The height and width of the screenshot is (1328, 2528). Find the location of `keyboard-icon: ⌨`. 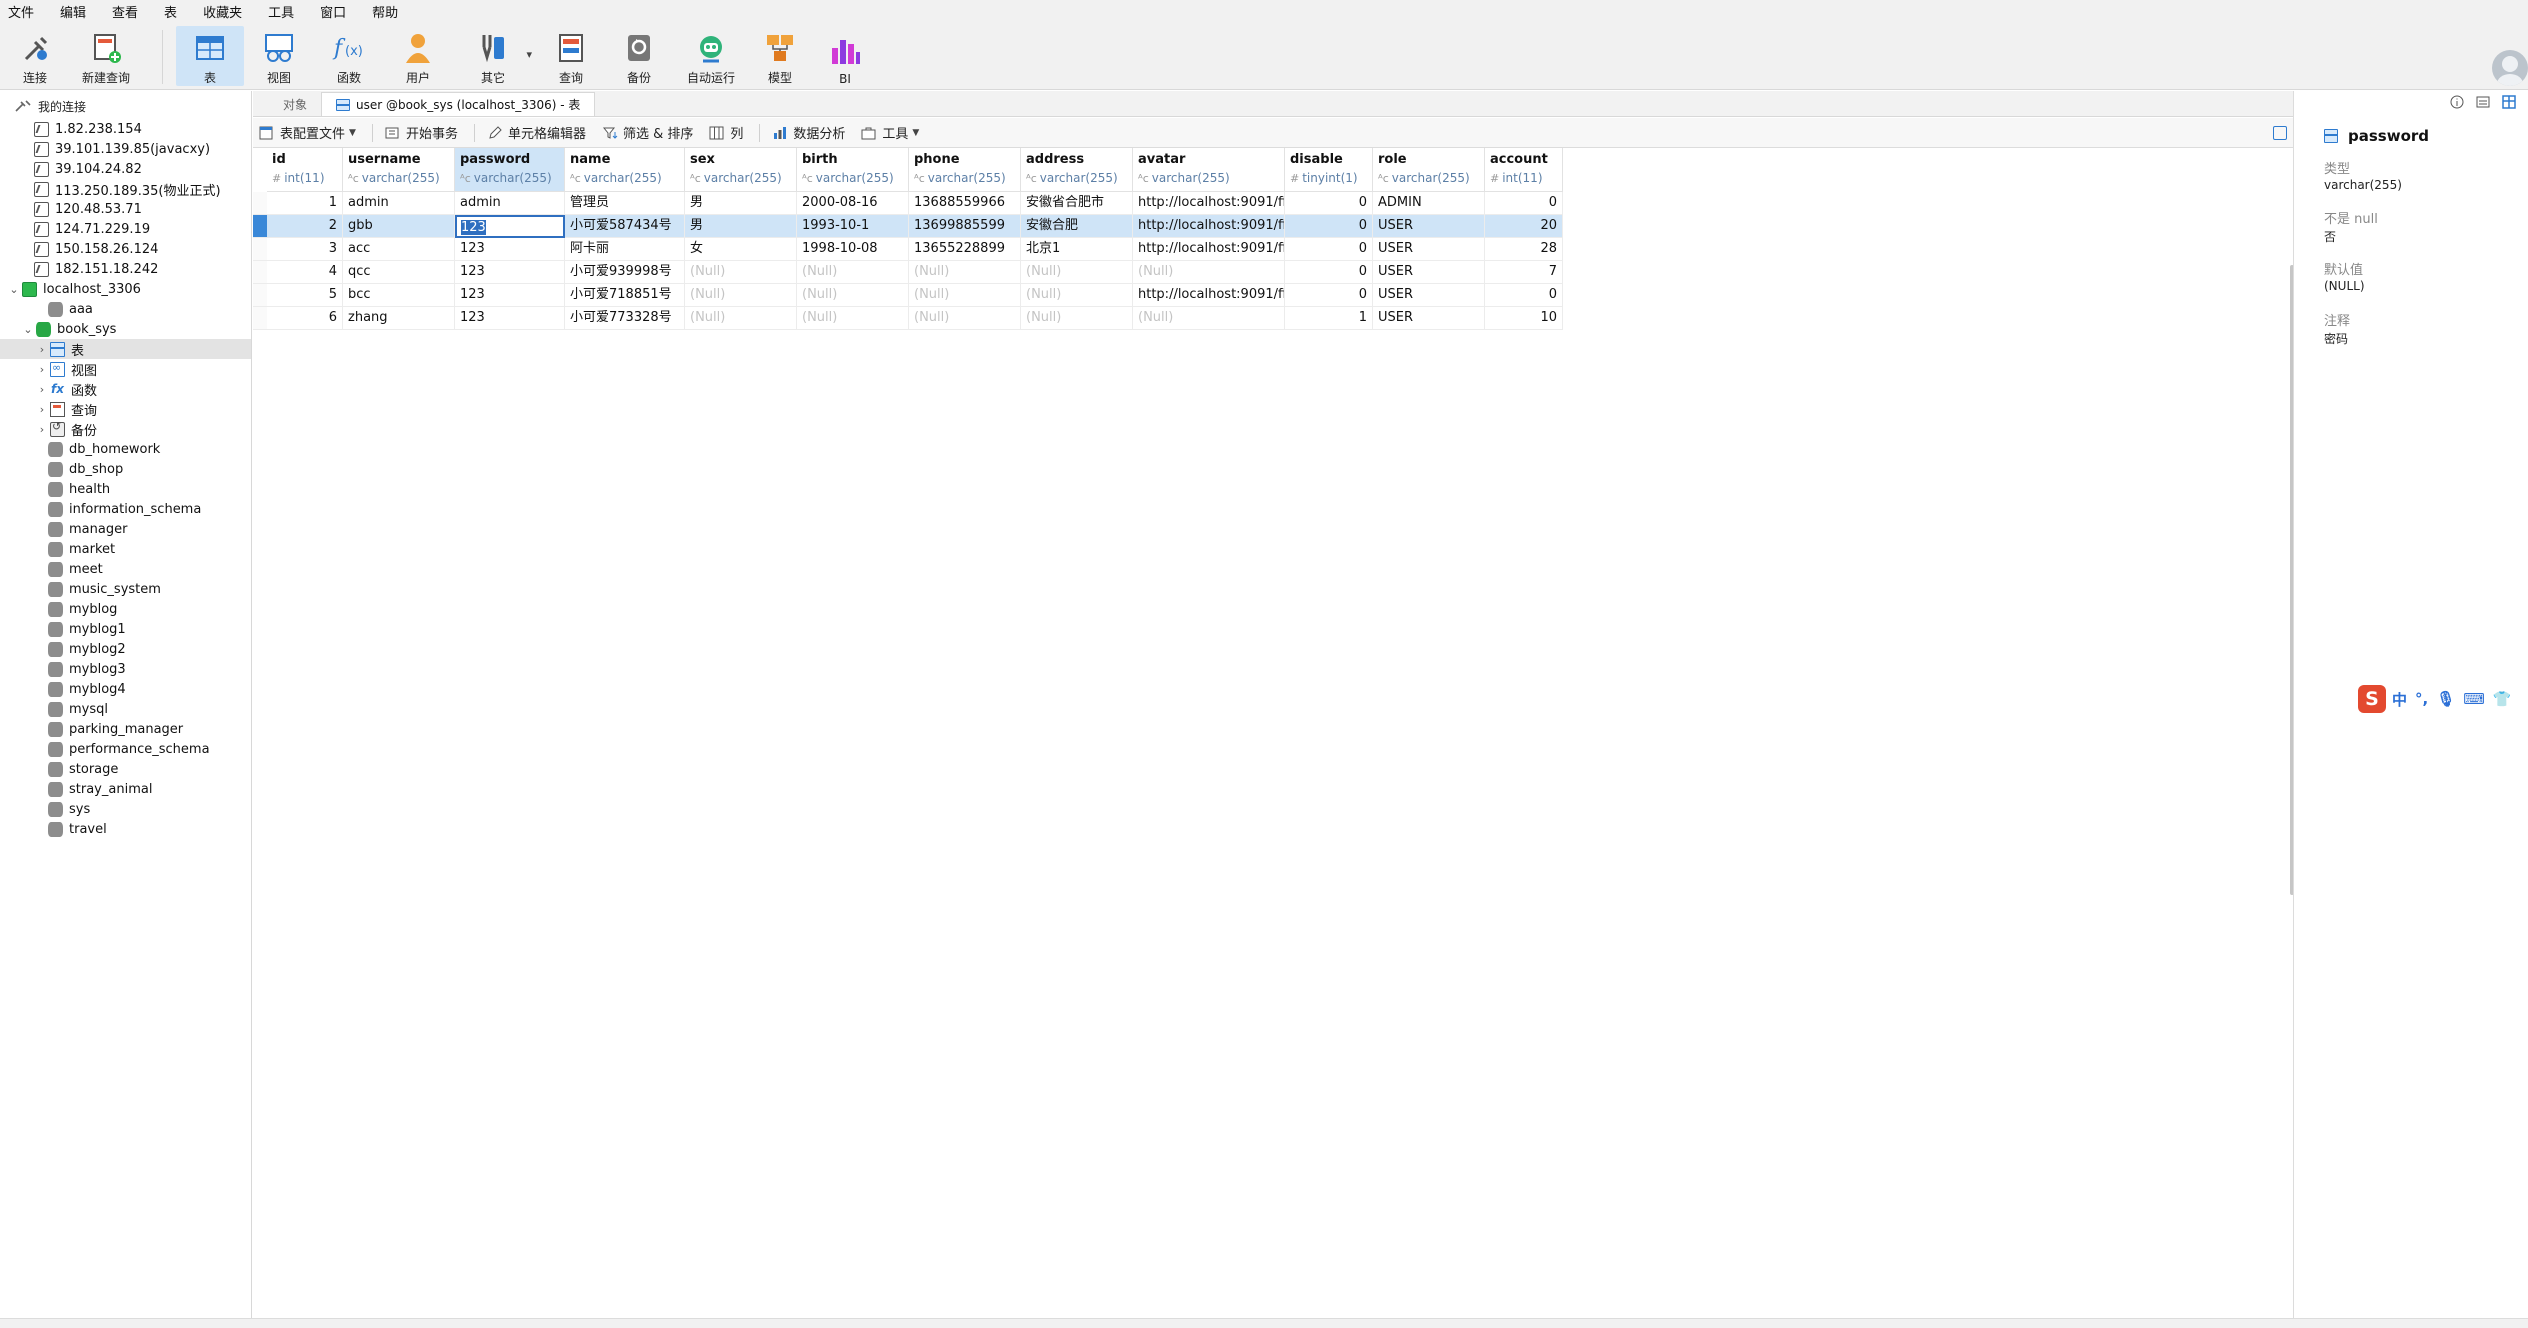

keyboard-icon: ⌨ is located at coordinates (2474, 699).